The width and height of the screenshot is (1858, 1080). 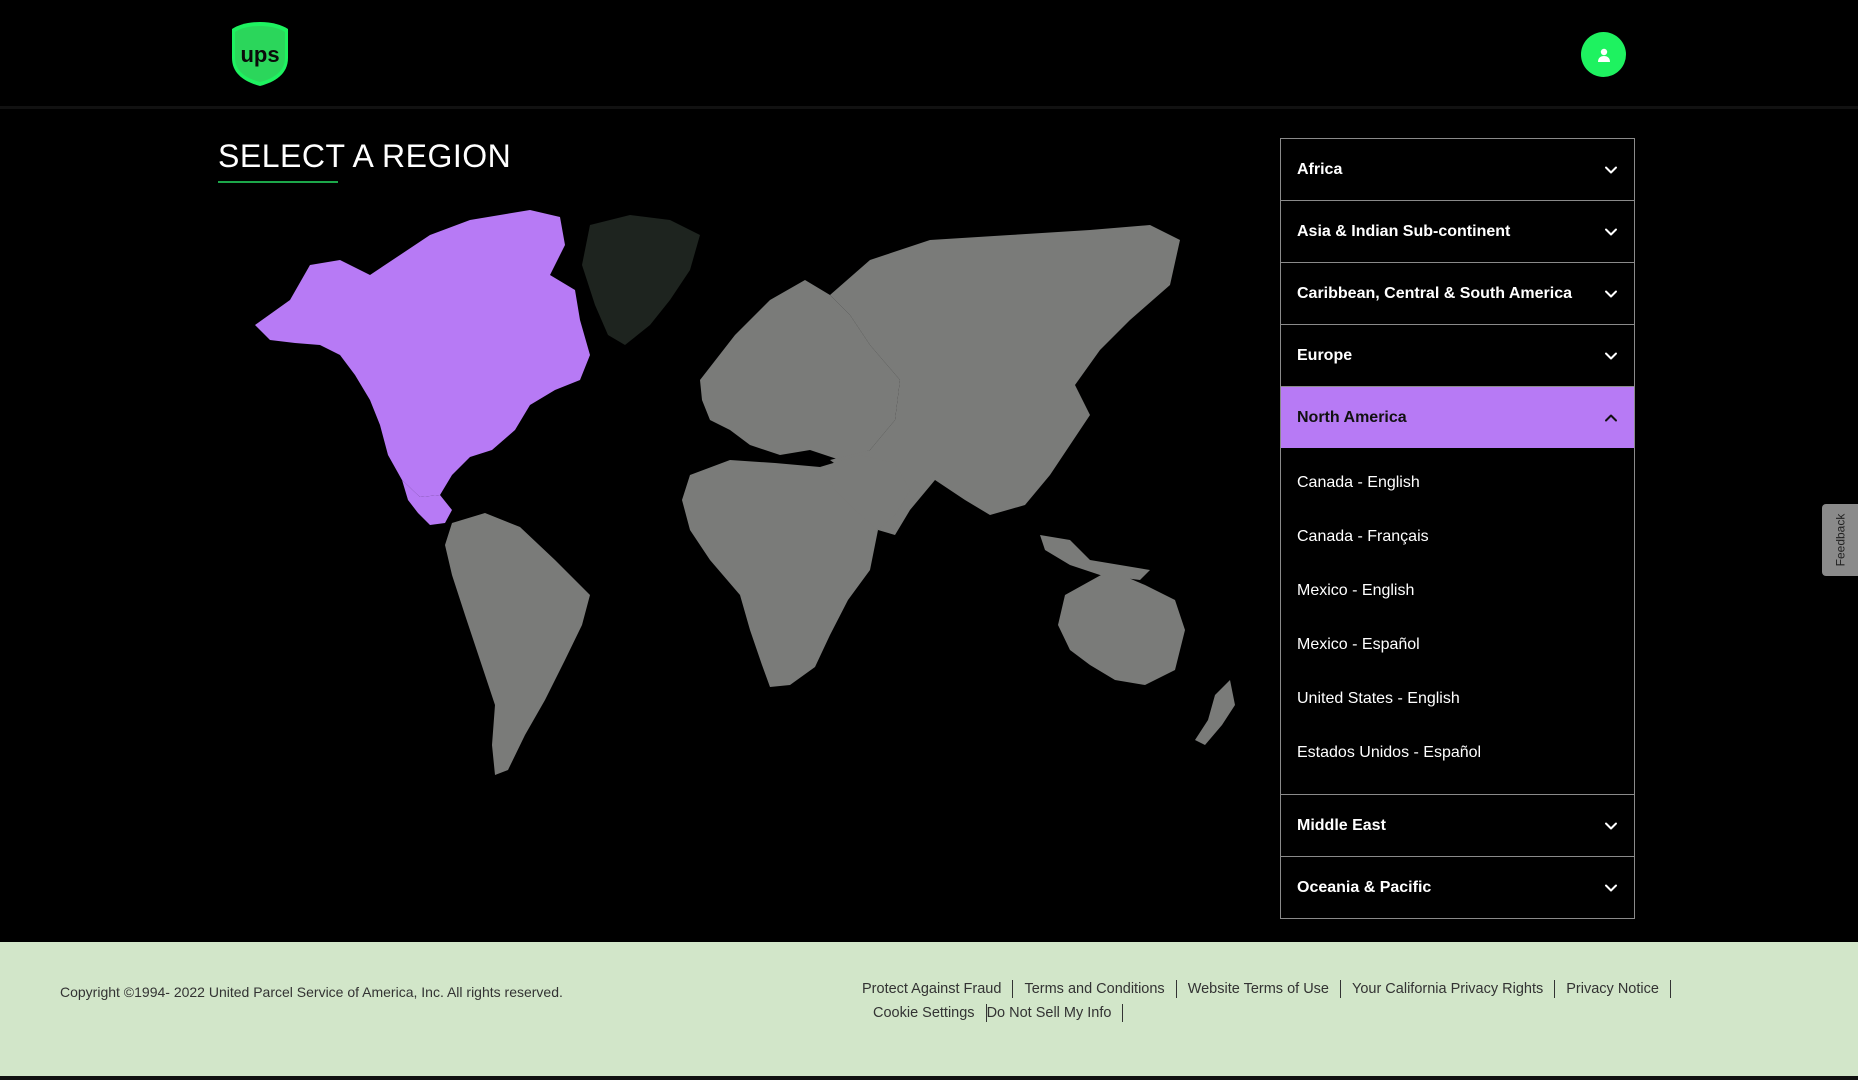 What do you see at coordinates (1055, 1013) in the screenshot?
I see `footer-link-do-not-sell-my-info: Do Not Sell My Info` at bounding box center [1055, 1013].